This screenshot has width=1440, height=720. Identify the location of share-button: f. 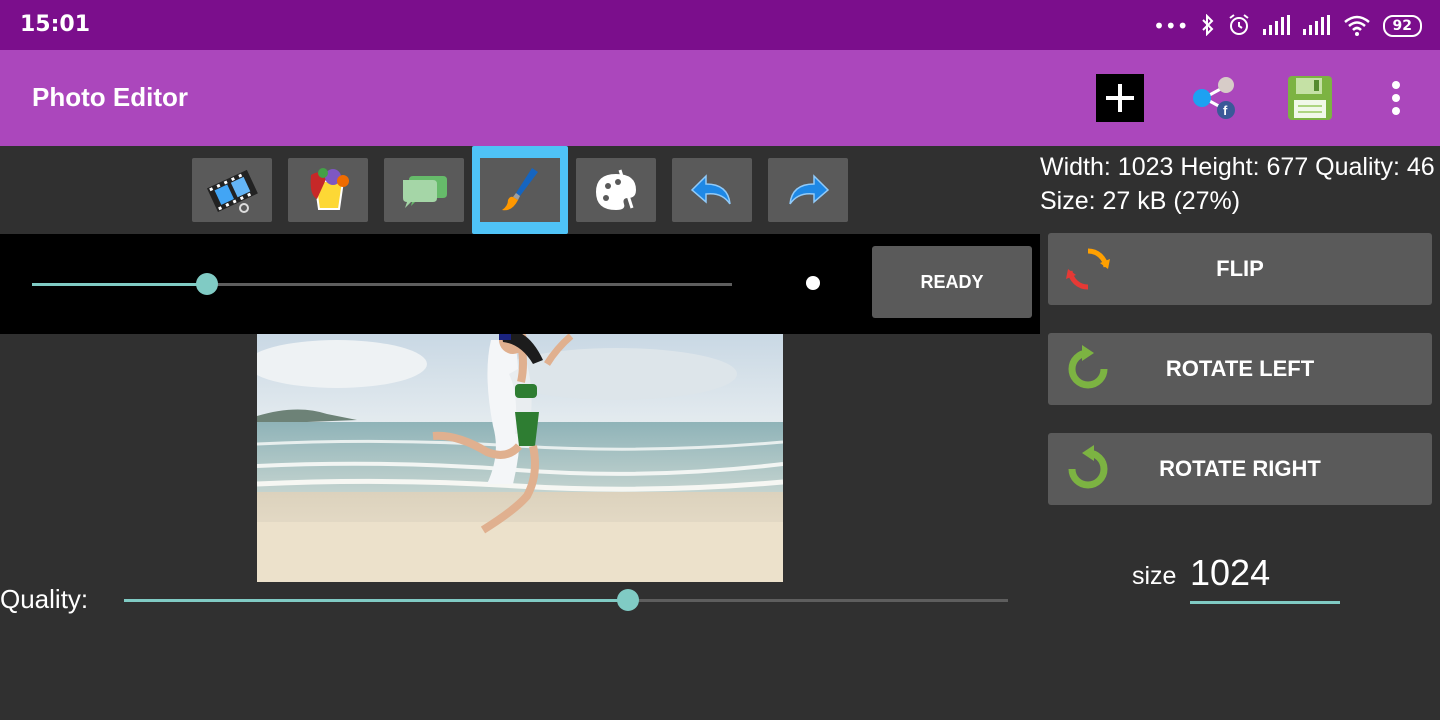
(1214, 98).